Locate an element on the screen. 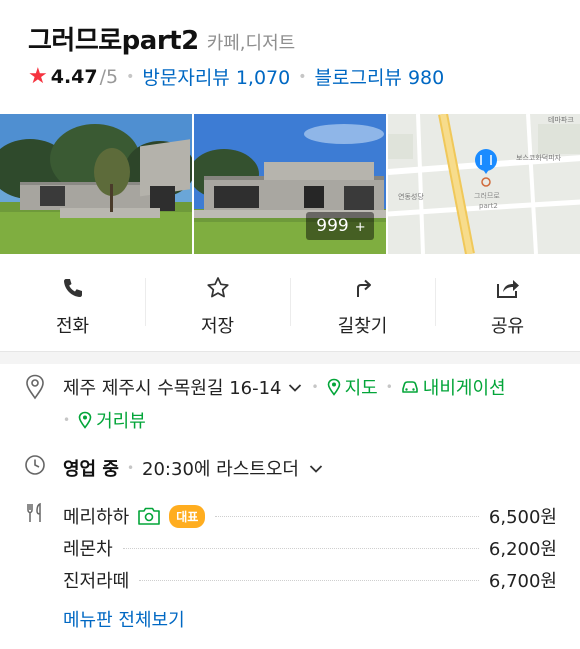 The image size is (580, 649). navigation-link: 내비게이션 is located at coordinates (453, 387).